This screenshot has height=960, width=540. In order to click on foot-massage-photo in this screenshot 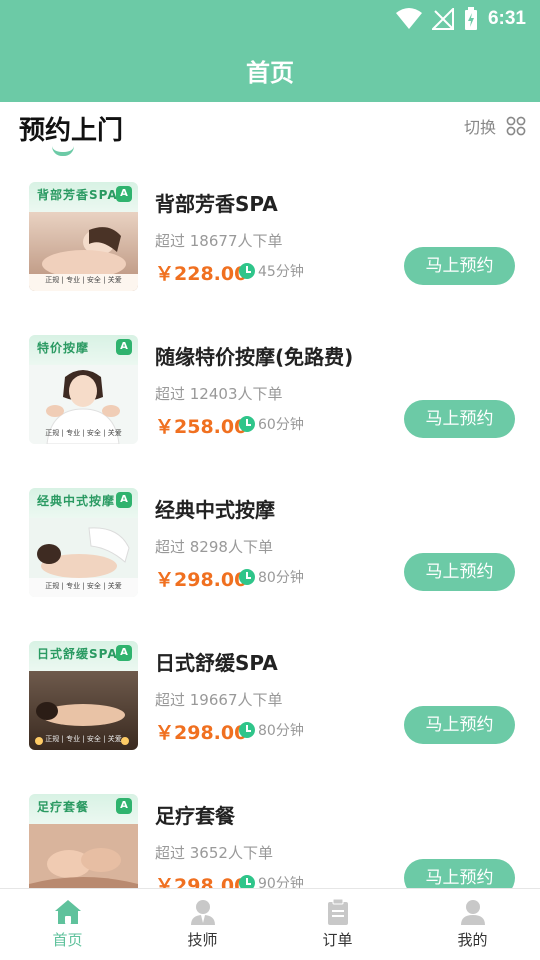, I will do `click(83, 856)`.